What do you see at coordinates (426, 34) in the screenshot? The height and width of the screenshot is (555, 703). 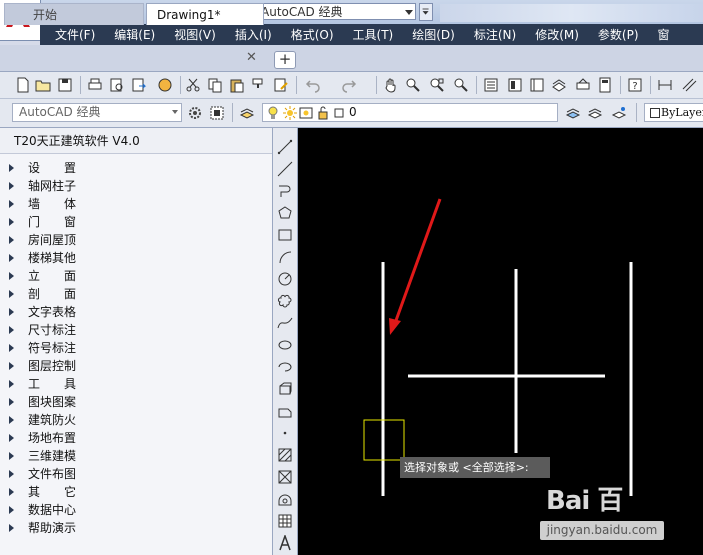 I see `menu-draw: 绘图(D)` at bounding box center [426, 34].